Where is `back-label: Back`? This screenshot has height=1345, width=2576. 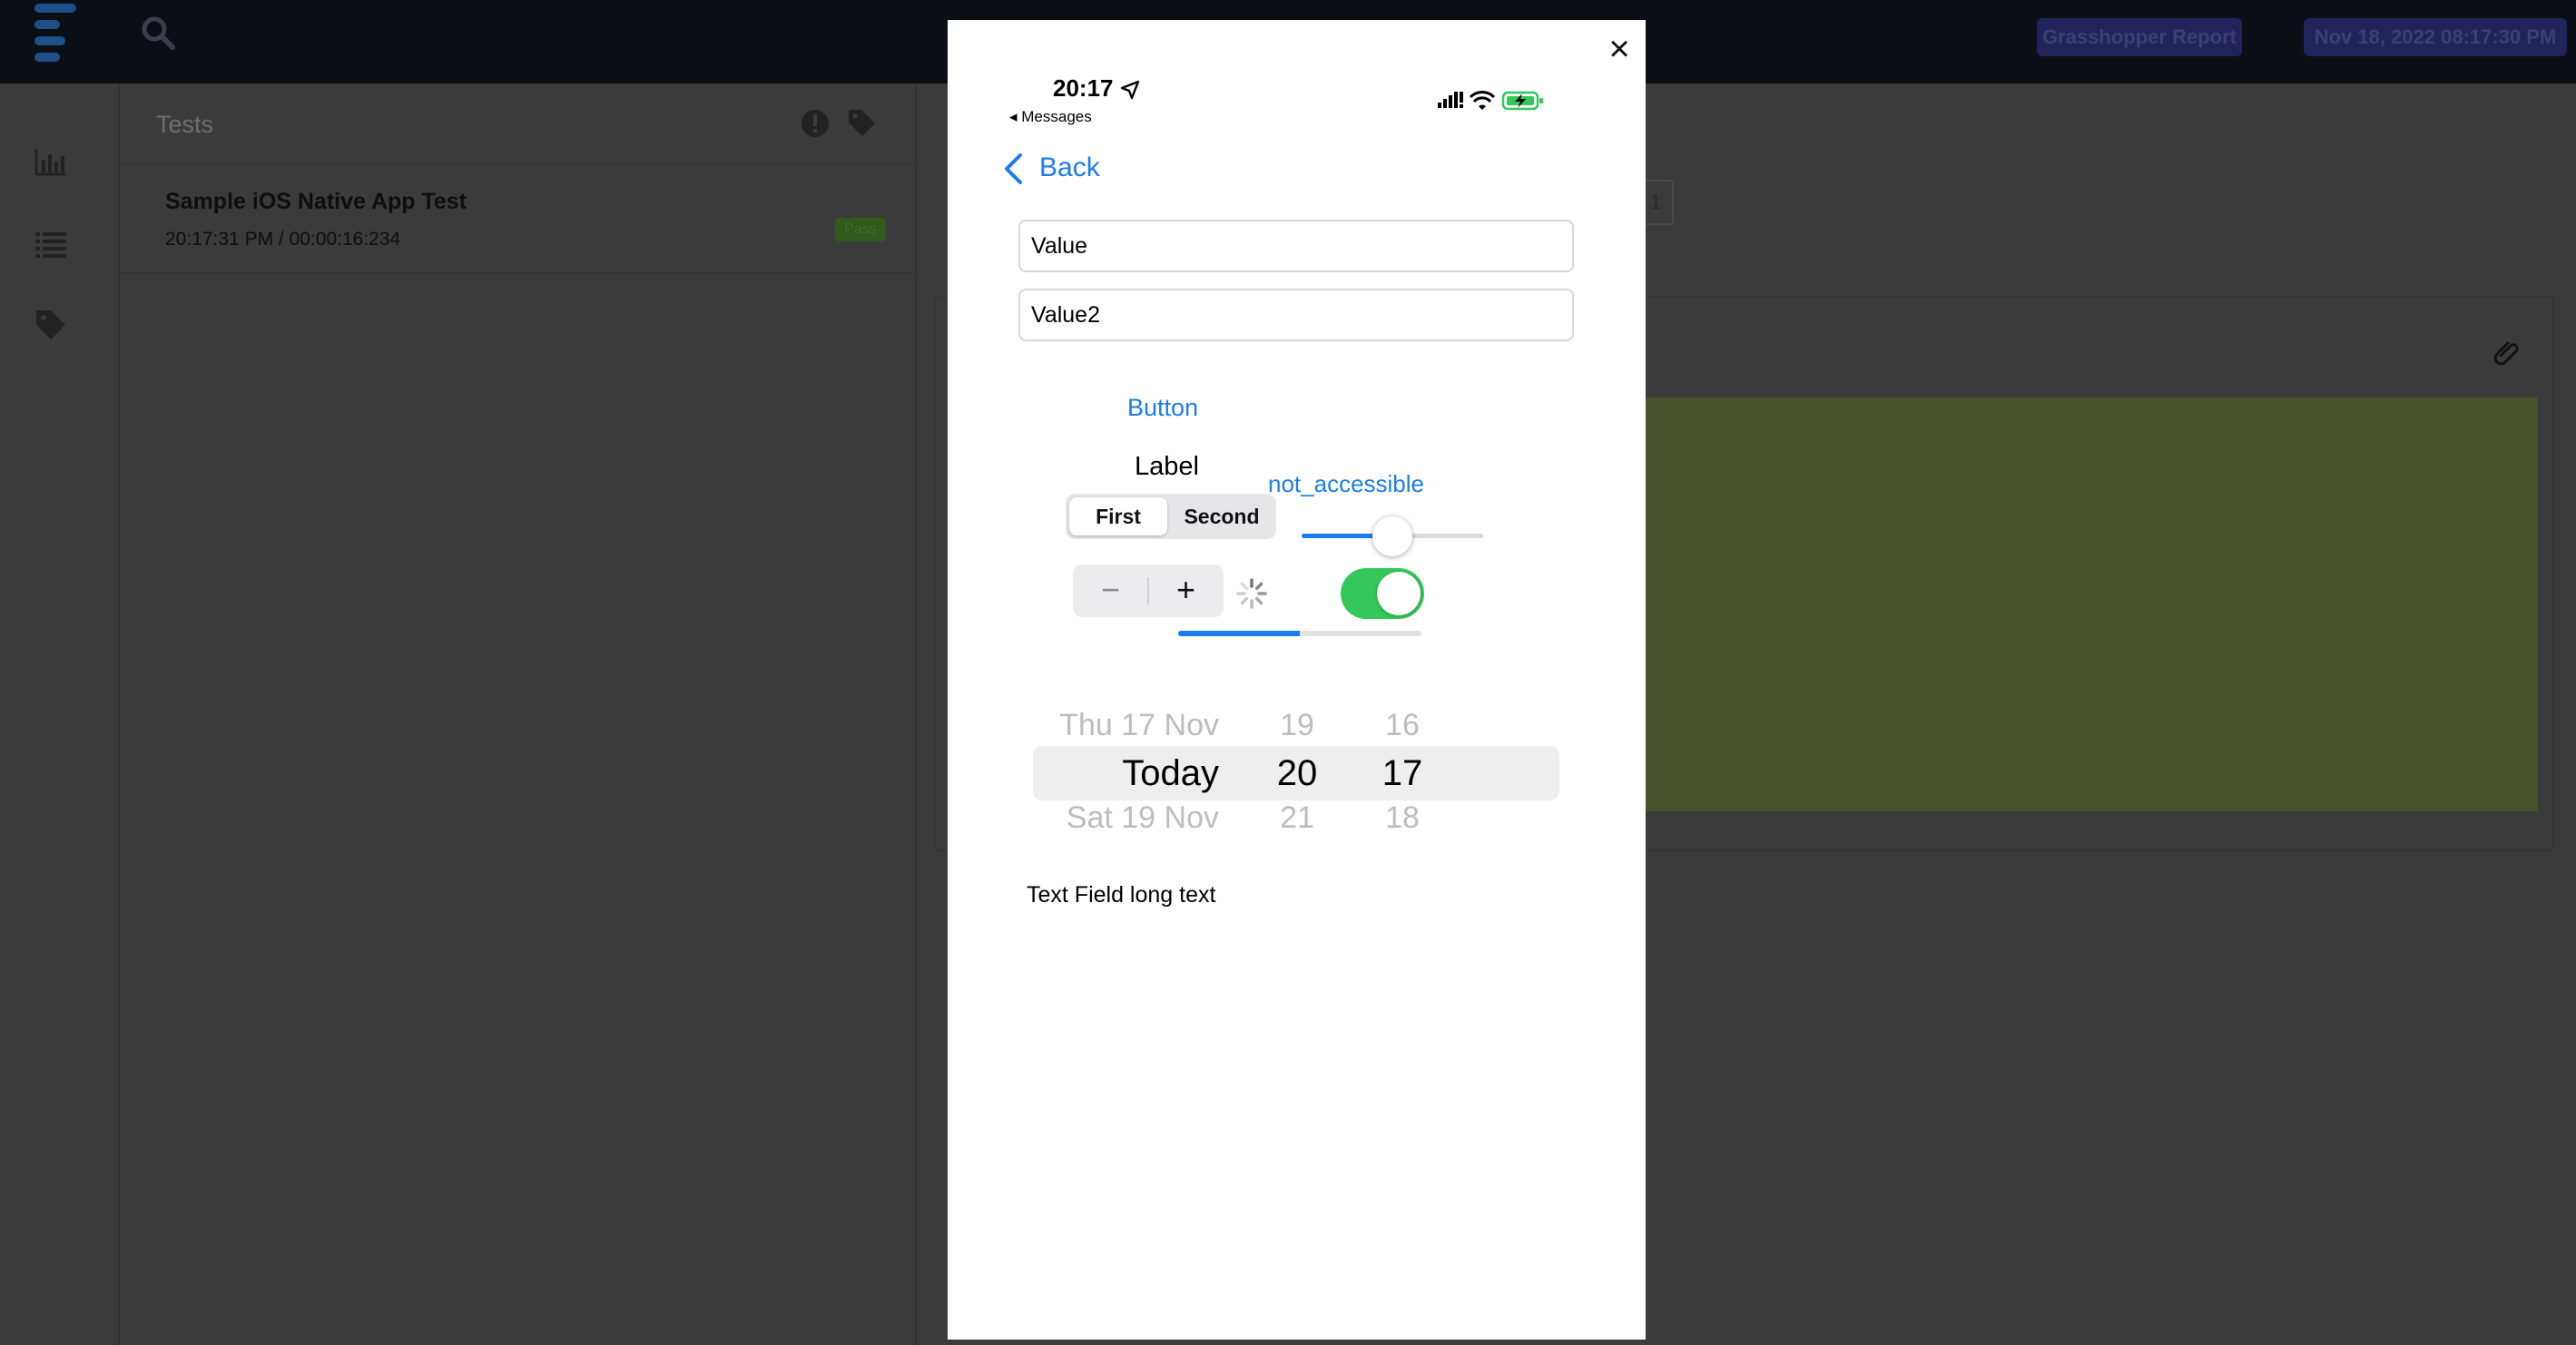 back-label: Back is located at coordinates (1069, 167).